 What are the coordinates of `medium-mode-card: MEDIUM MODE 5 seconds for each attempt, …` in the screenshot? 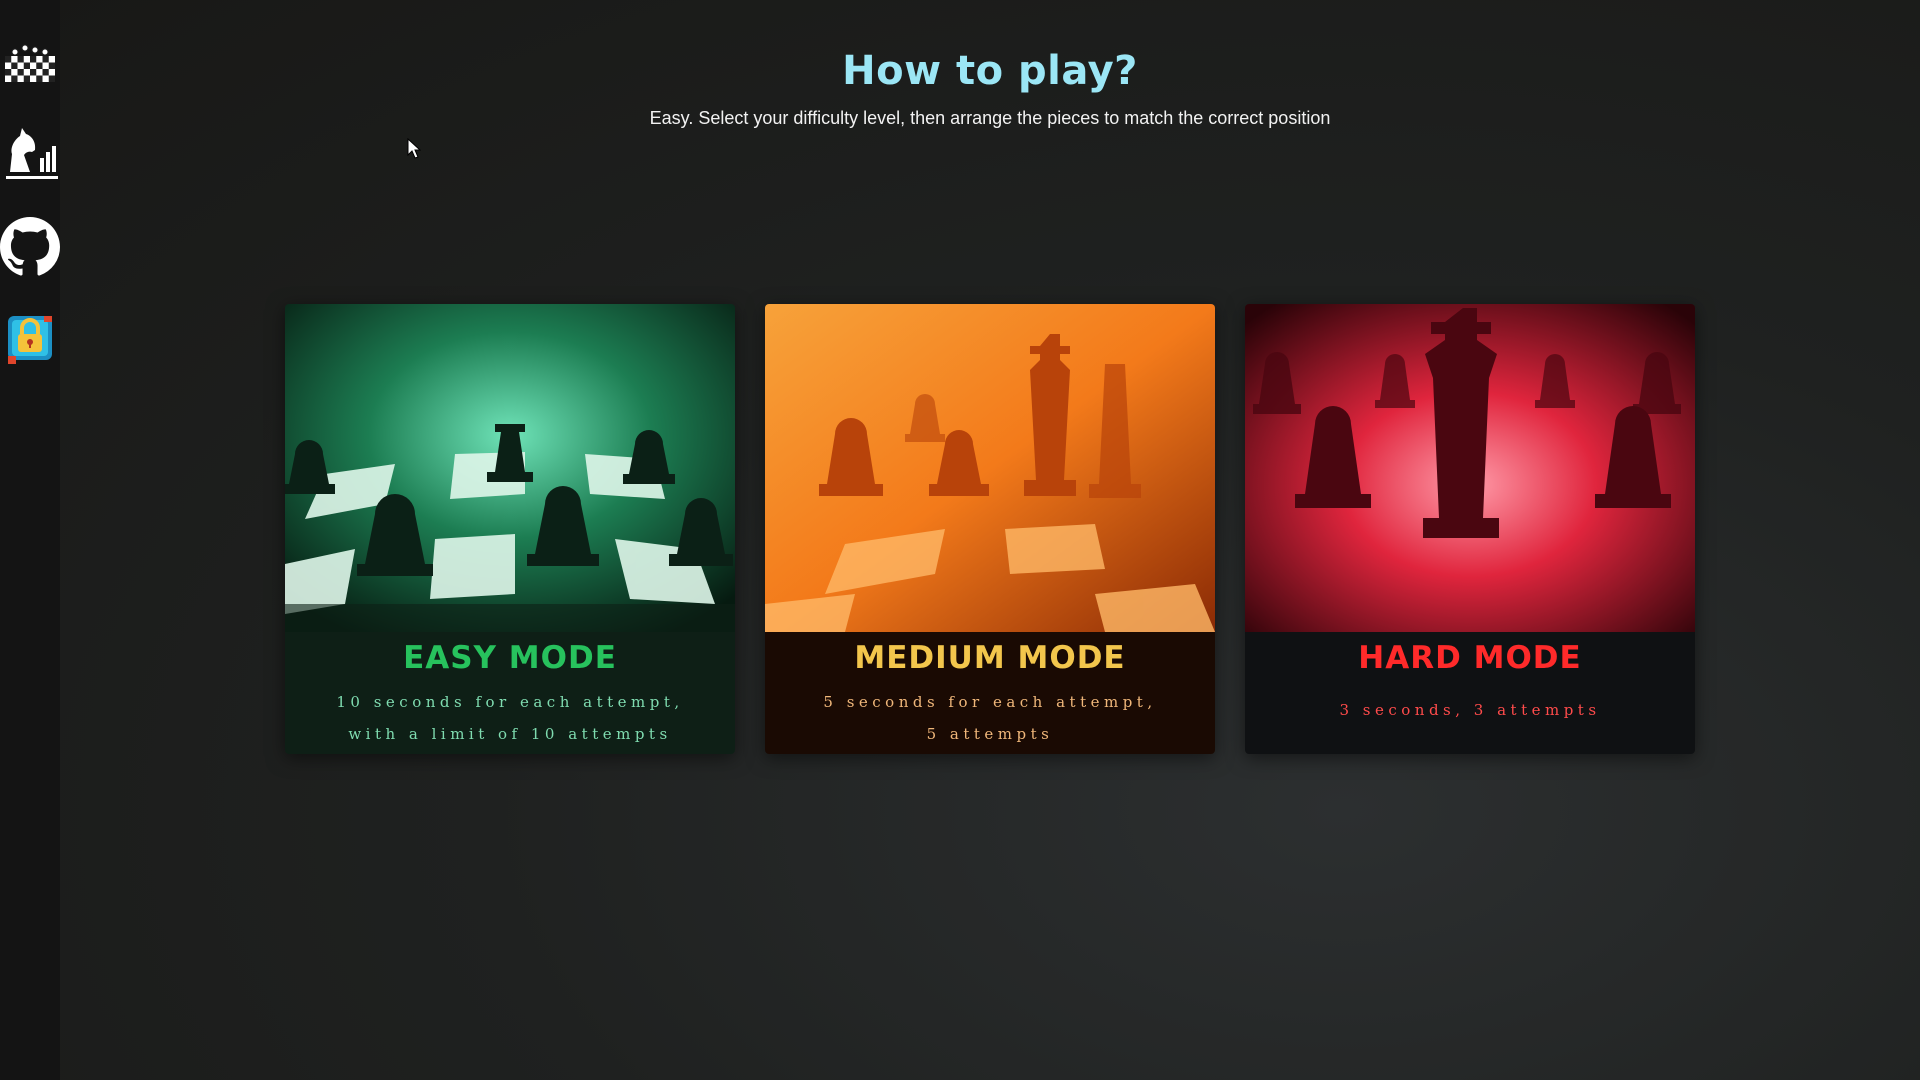 It's located at (990, 529).